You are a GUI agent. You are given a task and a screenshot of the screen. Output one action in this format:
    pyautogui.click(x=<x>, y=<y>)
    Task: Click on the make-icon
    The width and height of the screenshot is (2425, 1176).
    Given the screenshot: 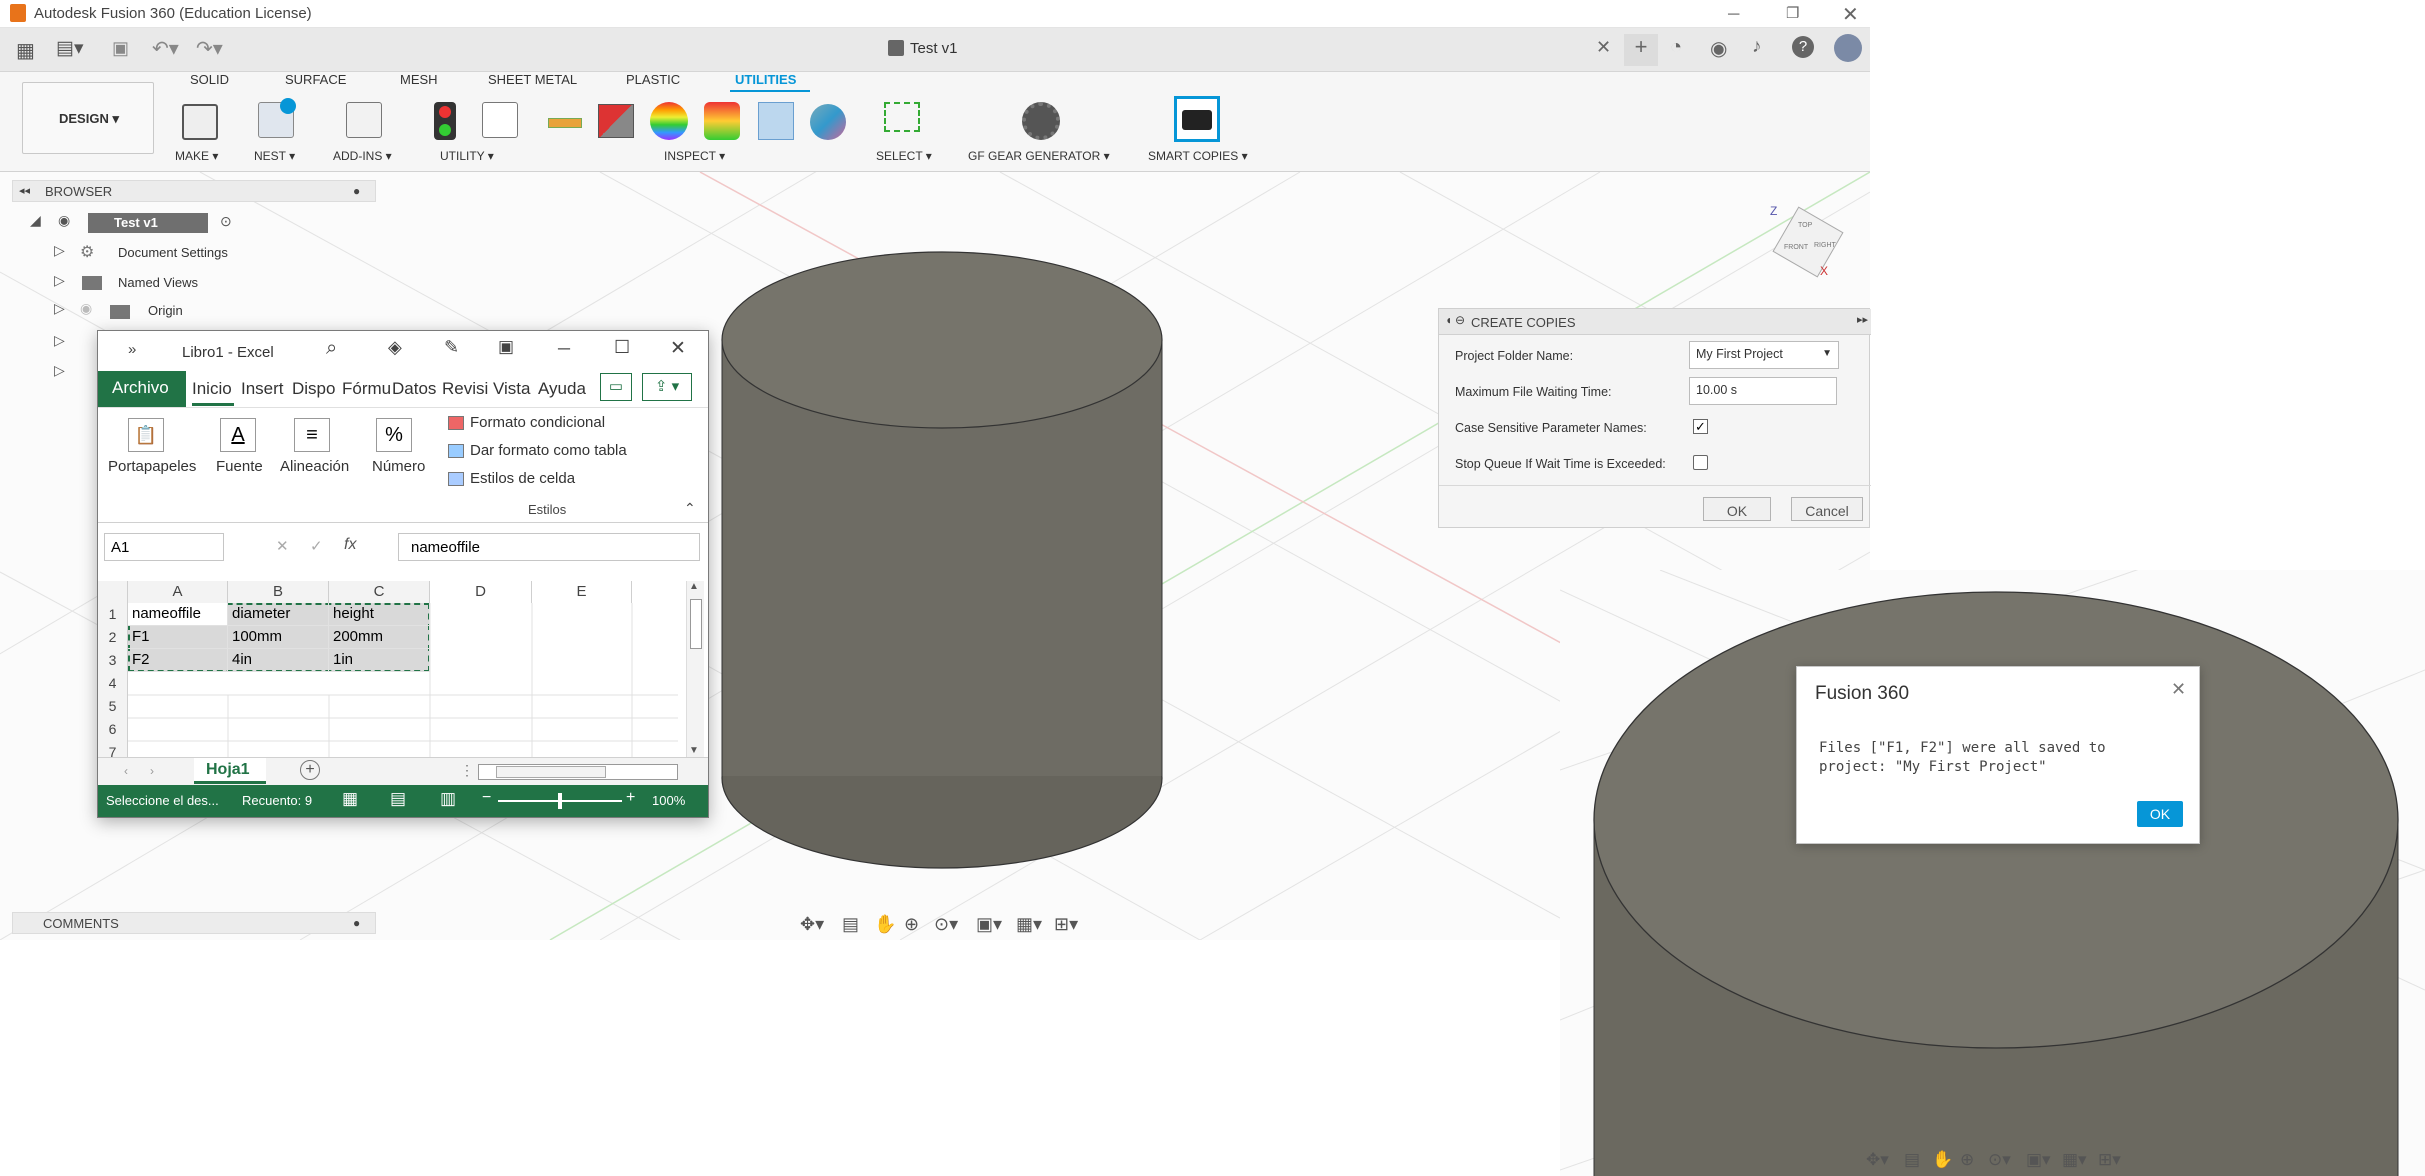 What is the action you would take?
    pyautogui.click(x=200, y=122)
    